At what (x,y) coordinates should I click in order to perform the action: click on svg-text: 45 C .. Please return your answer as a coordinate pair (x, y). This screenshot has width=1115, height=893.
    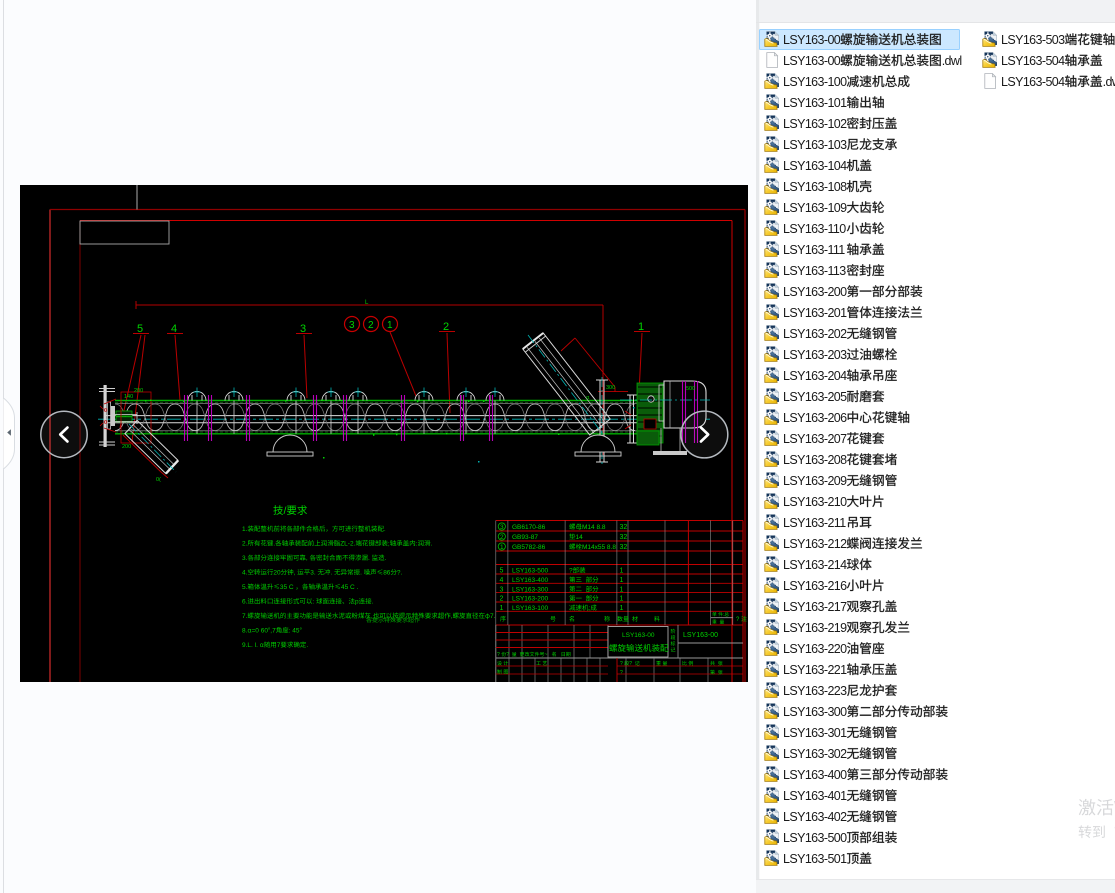
    Looking at the image, I should click on (350, 587).